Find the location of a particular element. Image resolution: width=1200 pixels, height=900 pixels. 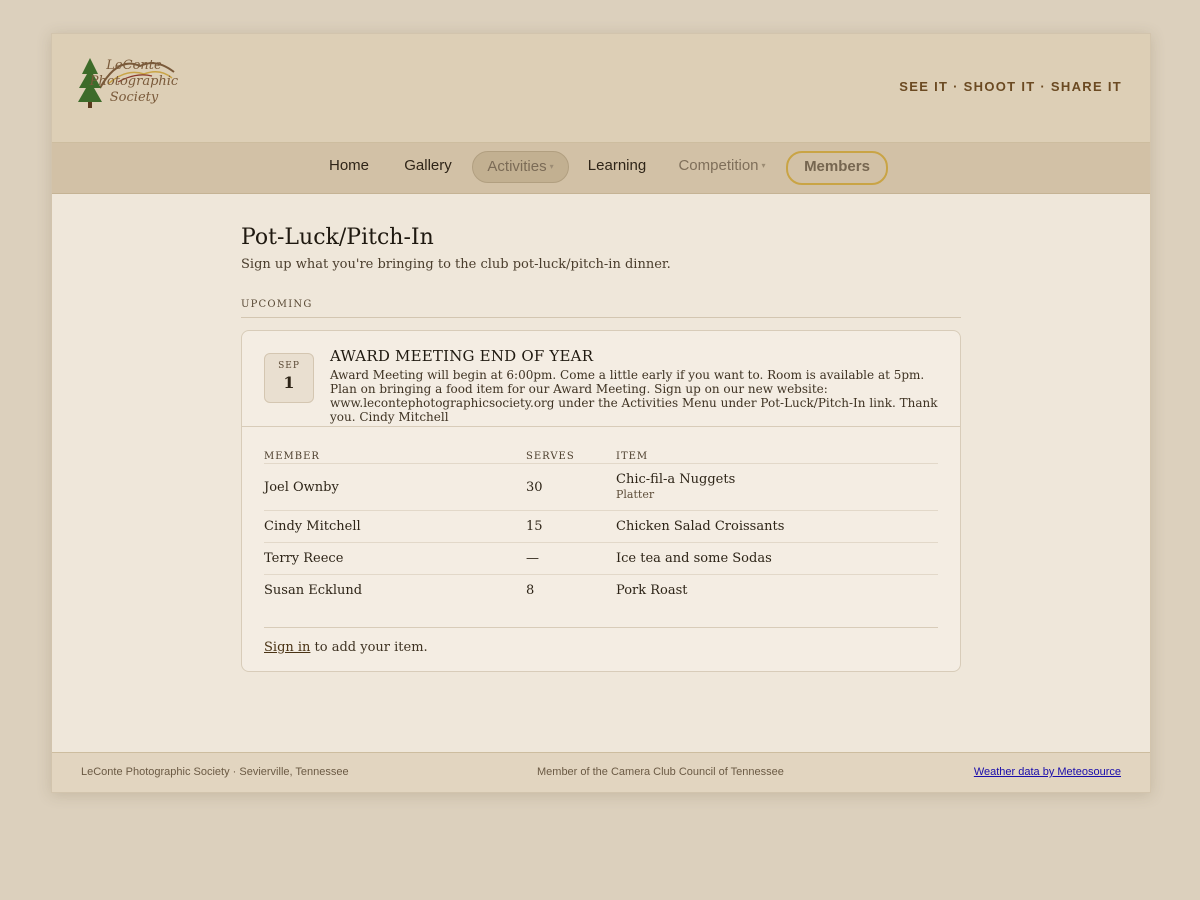

column-header-member: MEMBER is located at coordinates (292, 456).